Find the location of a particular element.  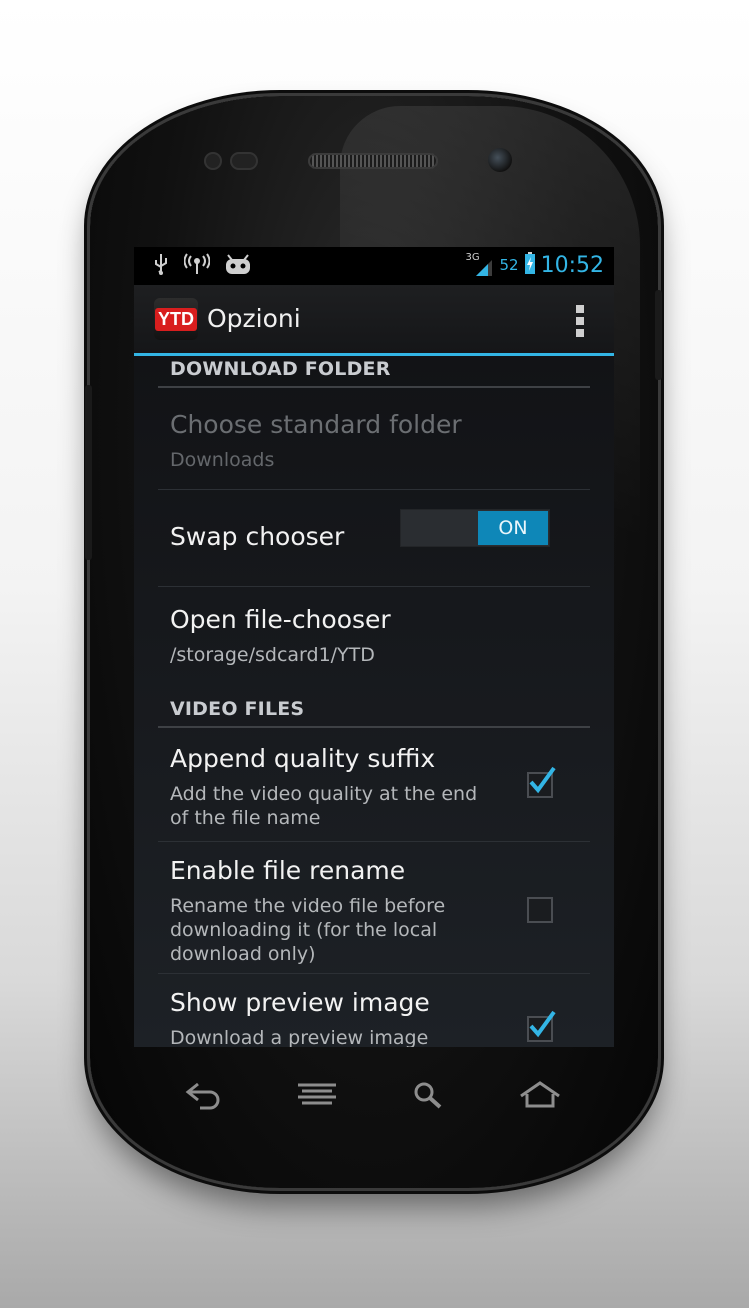

volume-button is located at coordinates (88, 472).